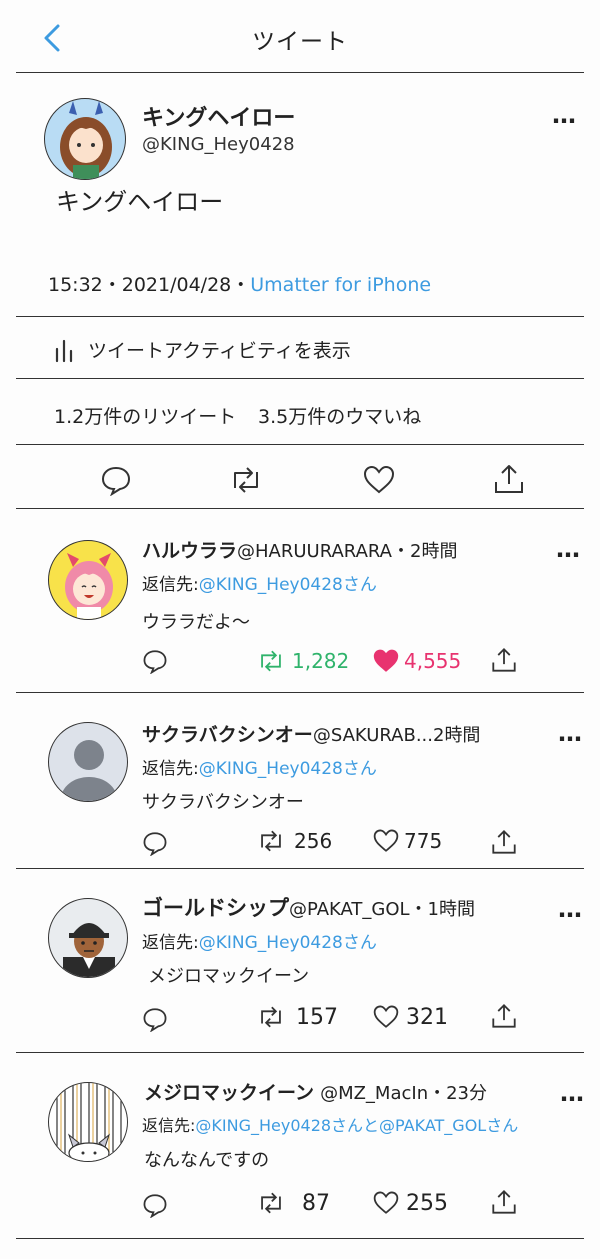 Image resolution: width=600 pixels, height=1259 pixels. Describe the element at coordinates (196, 622) in the screenshot. I see `reply-text: ウララだよ〜` at that location.